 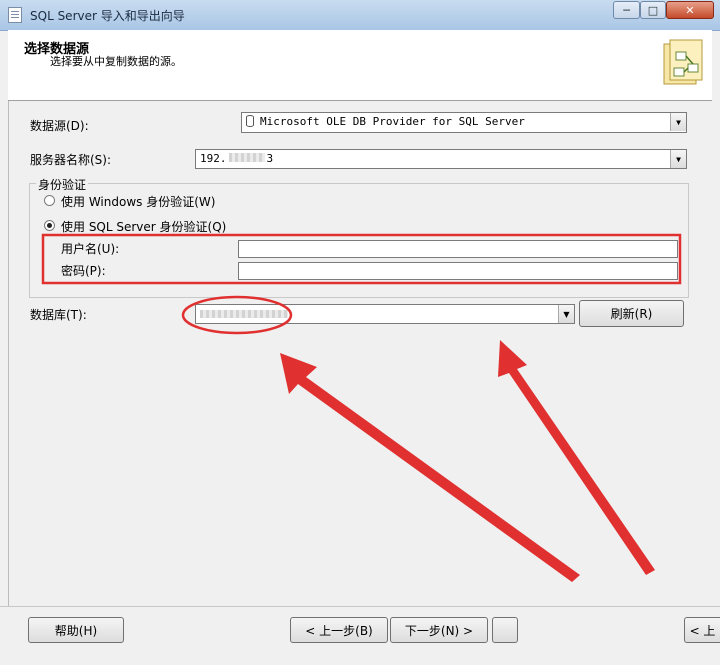 What do you see at coordinates (360, 65) in the screenshot?
I see `wizard-header: 选择数据源 选择要从中复制数据的源。` at bounding box center [360, 65].